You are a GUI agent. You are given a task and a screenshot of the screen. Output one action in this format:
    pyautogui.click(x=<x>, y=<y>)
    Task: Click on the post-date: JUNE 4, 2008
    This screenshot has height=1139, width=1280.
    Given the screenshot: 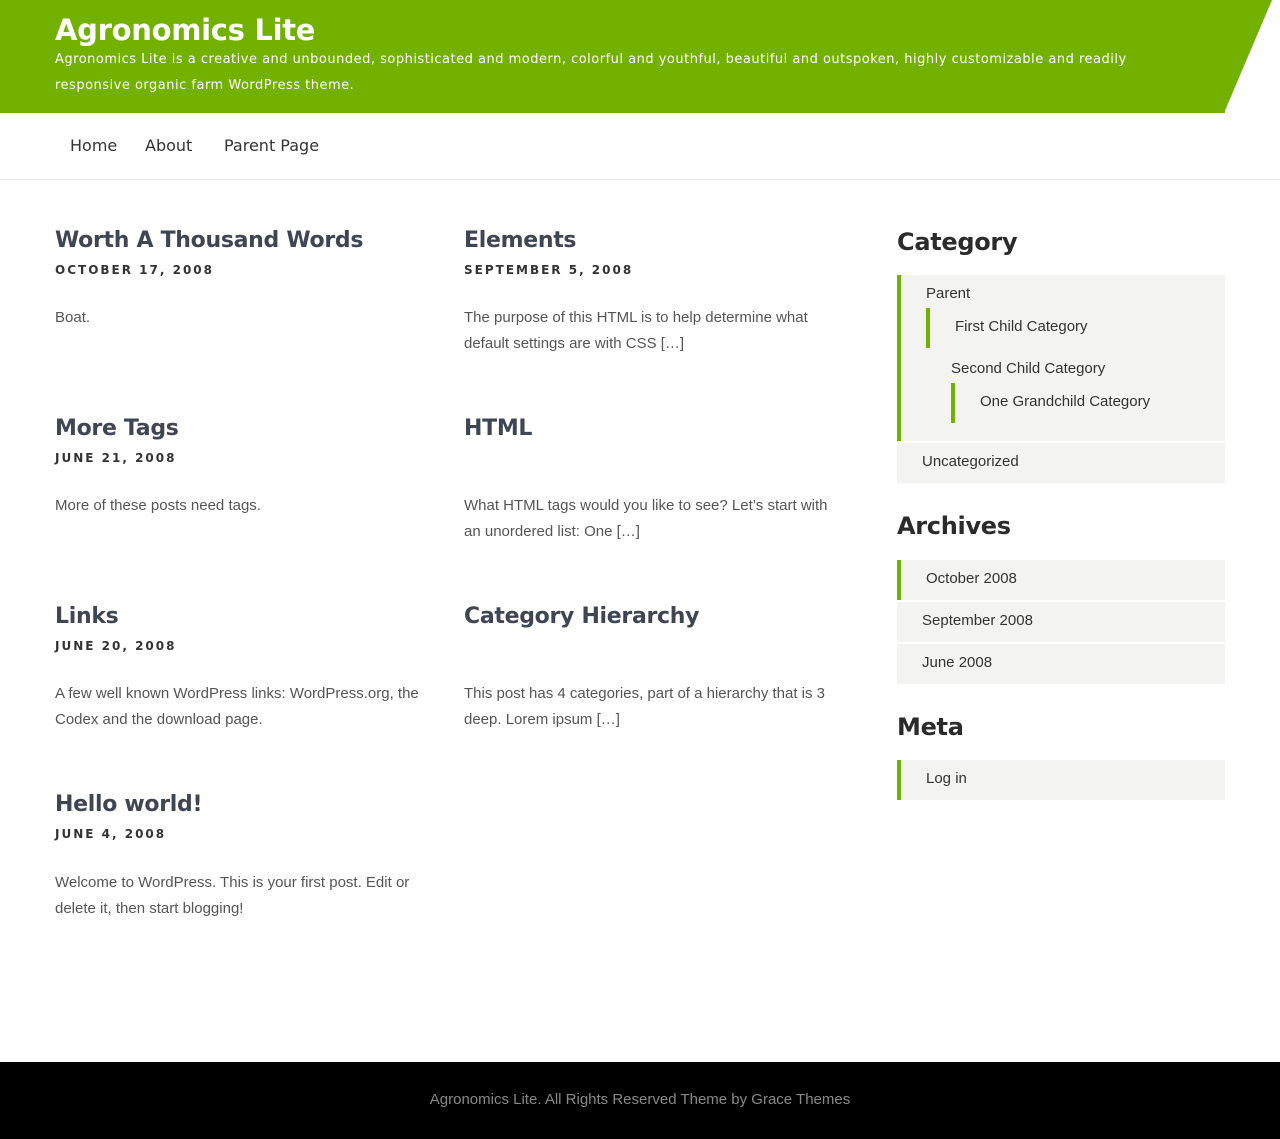 What is the action you would take?
    pyautogui.click(x=111, y=834)
    